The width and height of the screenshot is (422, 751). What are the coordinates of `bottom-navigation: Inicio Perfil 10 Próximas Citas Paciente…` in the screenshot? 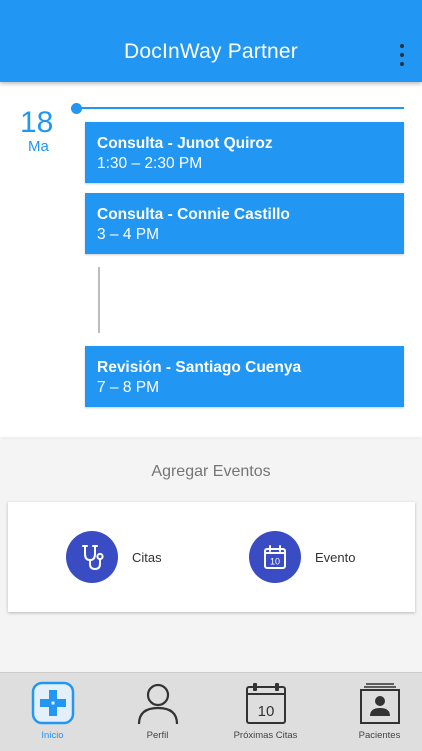 It's located at (211, 711).